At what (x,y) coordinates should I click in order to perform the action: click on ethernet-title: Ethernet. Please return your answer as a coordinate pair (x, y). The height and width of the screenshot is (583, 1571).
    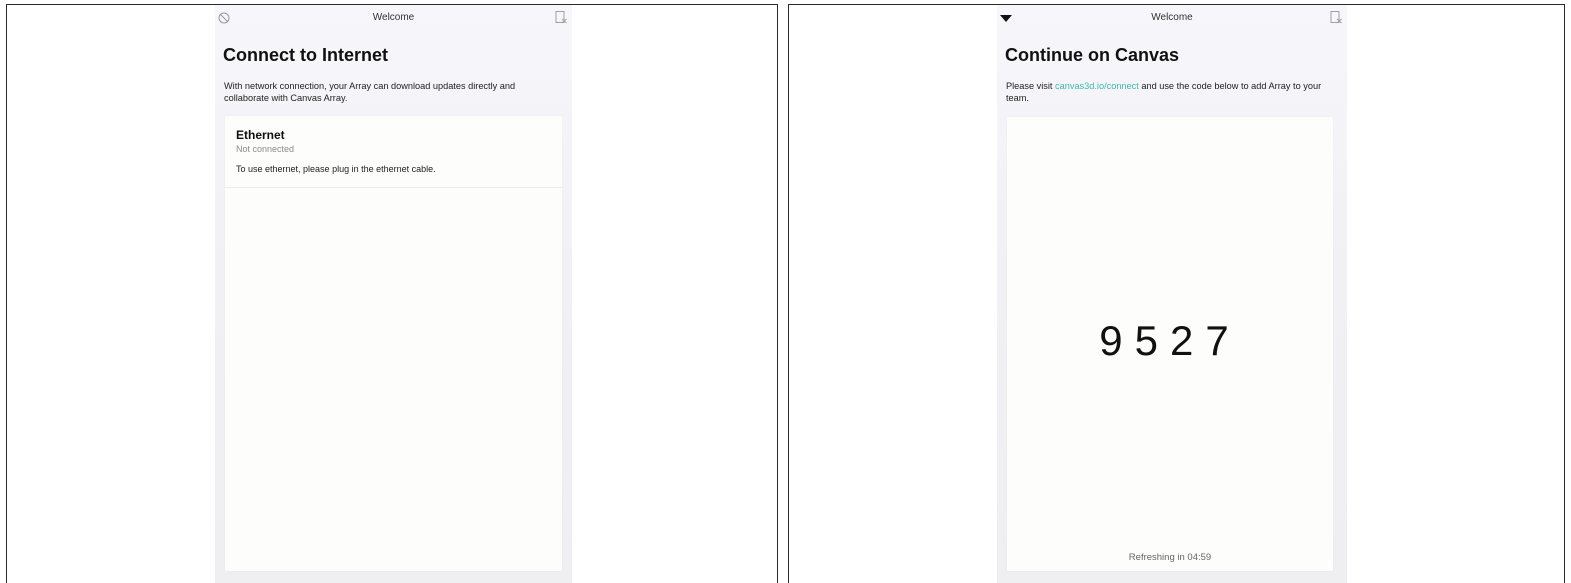
    Looking at the image, I should click on (260, 135).